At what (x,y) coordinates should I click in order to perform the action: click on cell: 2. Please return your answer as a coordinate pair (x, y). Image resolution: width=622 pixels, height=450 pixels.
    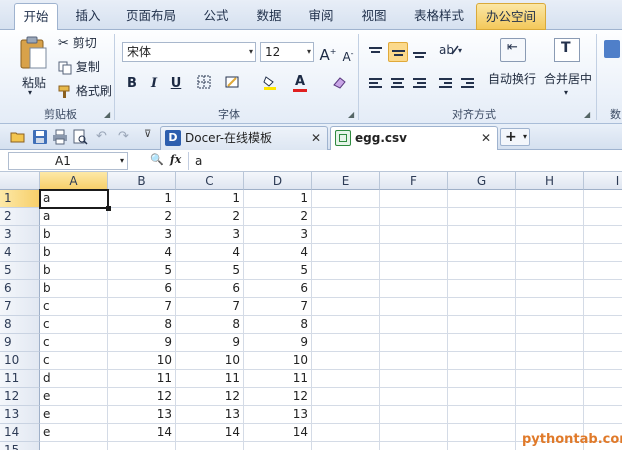
    Looking at the image, I should click on (142, 217).